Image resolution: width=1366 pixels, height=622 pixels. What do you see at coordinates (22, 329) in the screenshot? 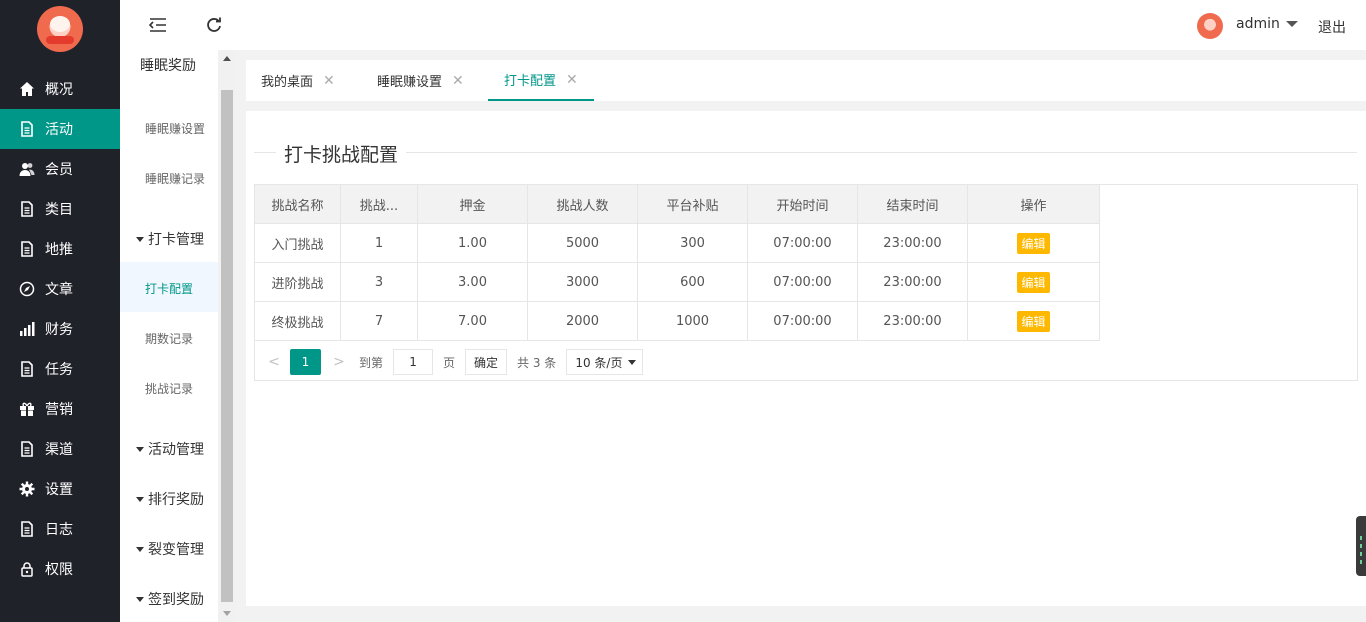
I see `bar-chart-icon` at bounding box center [22, 329].